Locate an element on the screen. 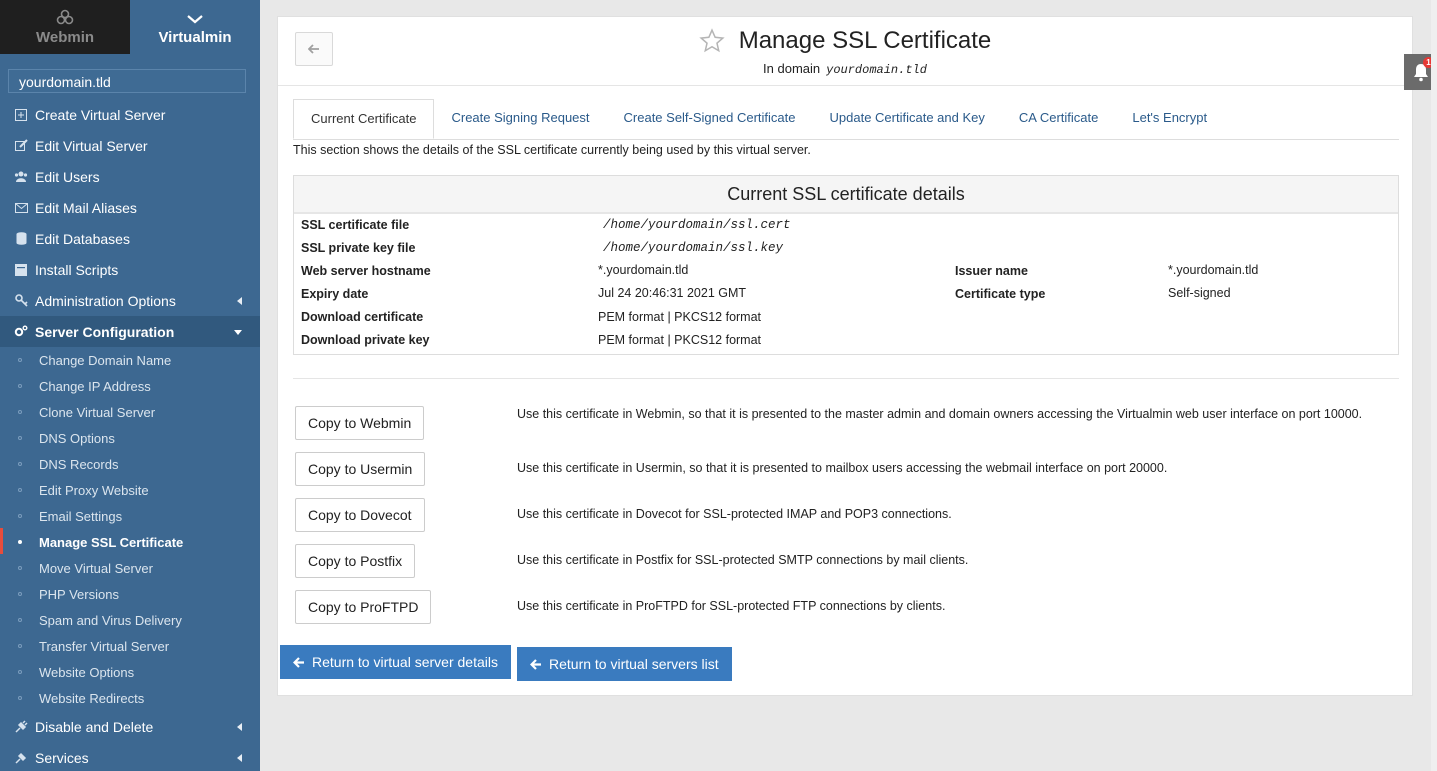 The image size is (1437, 771). sidebar-item-label: Edit Databases is located at coordinates (82, 238).